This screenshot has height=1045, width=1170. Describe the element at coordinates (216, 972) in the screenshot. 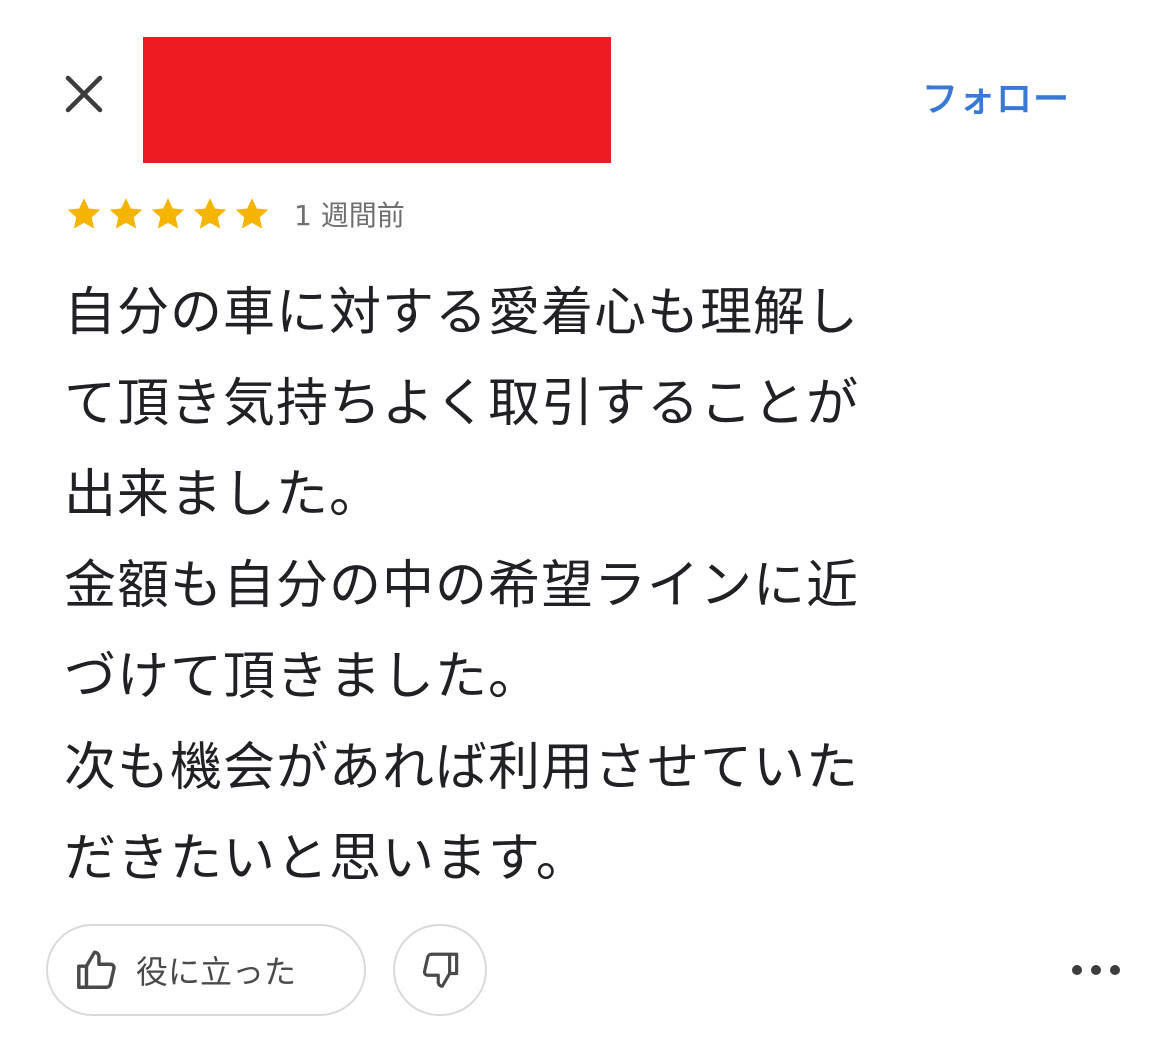

I see `helpful-label: 役に立った` at that location.